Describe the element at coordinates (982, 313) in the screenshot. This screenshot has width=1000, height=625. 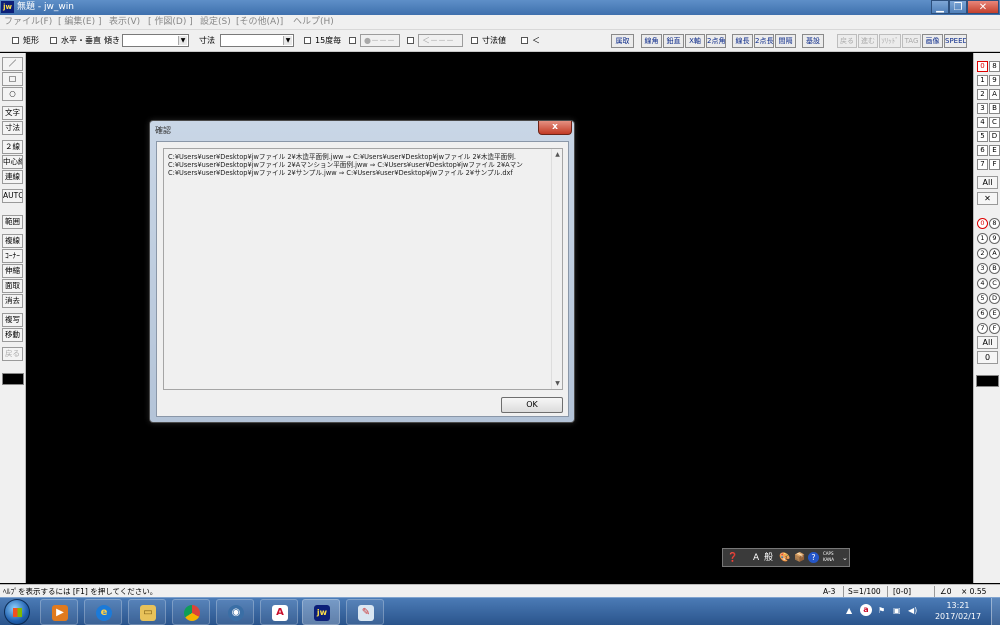
I see `group-key-6: 6` at that location.